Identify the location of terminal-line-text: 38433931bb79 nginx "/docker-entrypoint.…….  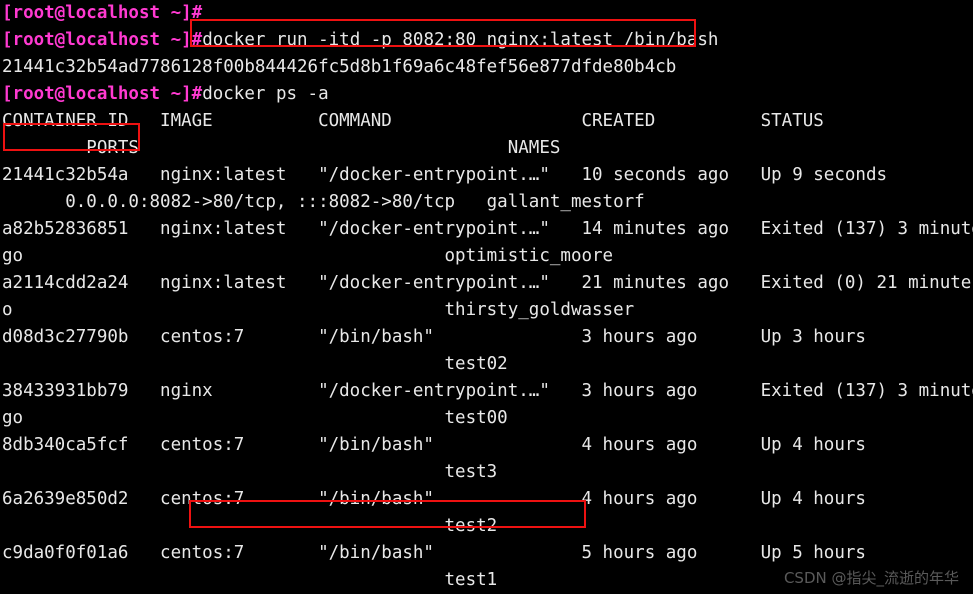
(487, 391).